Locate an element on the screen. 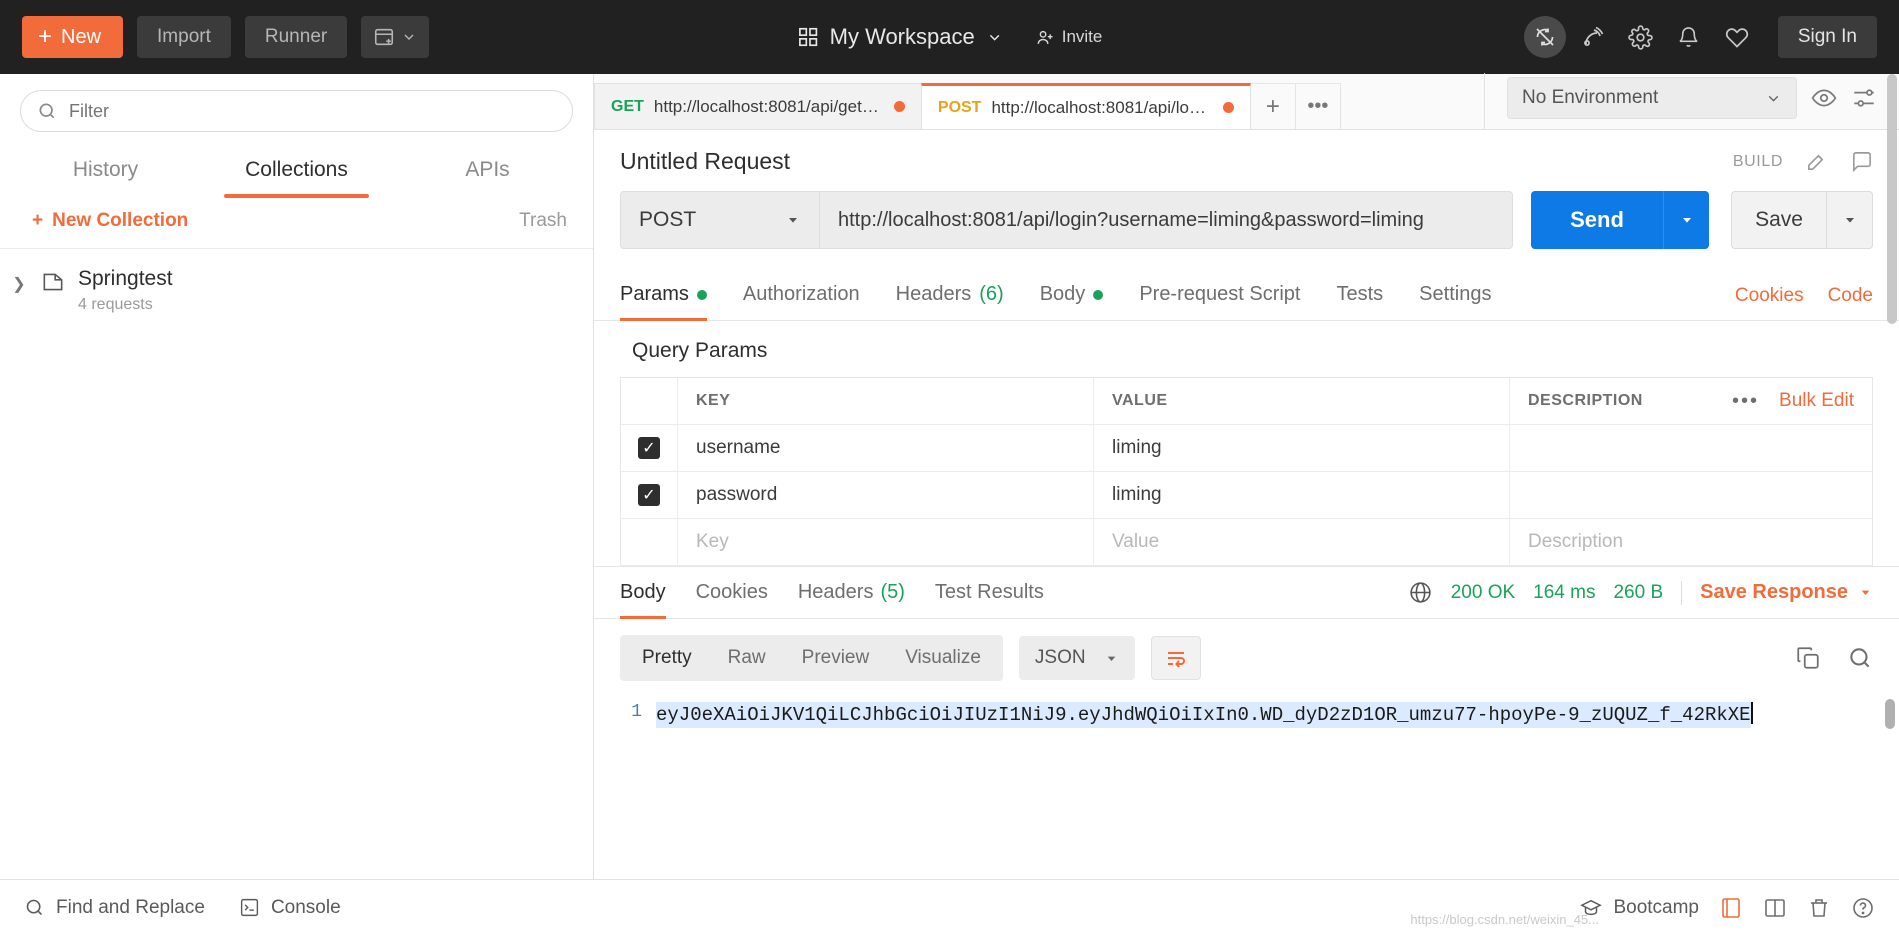 Image resolution: width=1899 pixels, height=935 pixels. sidebar-tab-history: History is located at coordinates (105, 171).